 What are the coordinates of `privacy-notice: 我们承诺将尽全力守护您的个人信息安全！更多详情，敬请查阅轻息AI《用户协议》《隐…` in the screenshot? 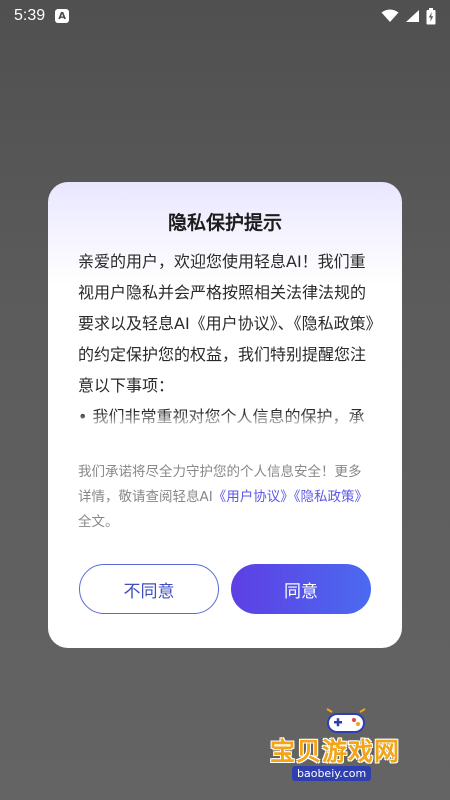 It's located at (226, 497).